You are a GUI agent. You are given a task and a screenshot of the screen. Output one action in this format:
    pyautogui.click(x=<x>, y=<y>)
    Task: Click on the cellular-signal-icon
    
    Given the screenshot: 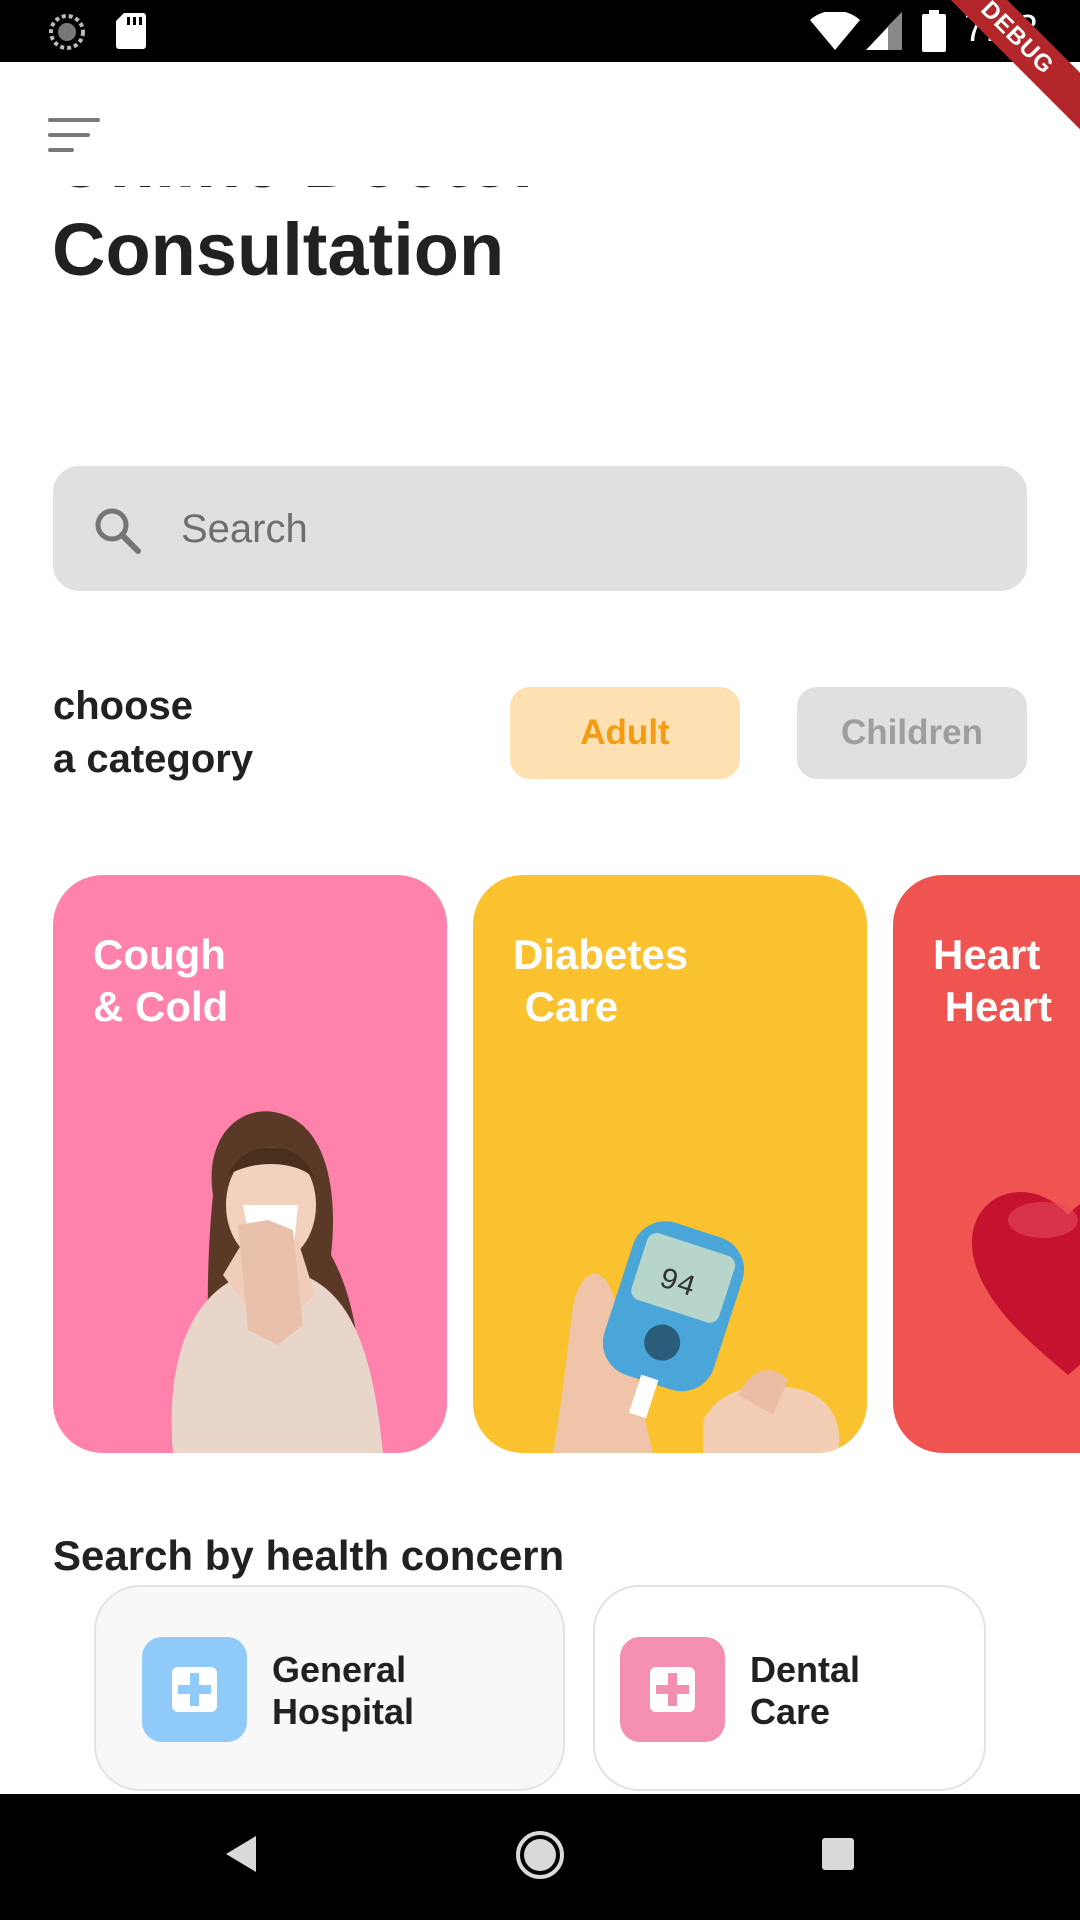 What is the action you would take?
    pyautogui.click(x=884, y=31)
    